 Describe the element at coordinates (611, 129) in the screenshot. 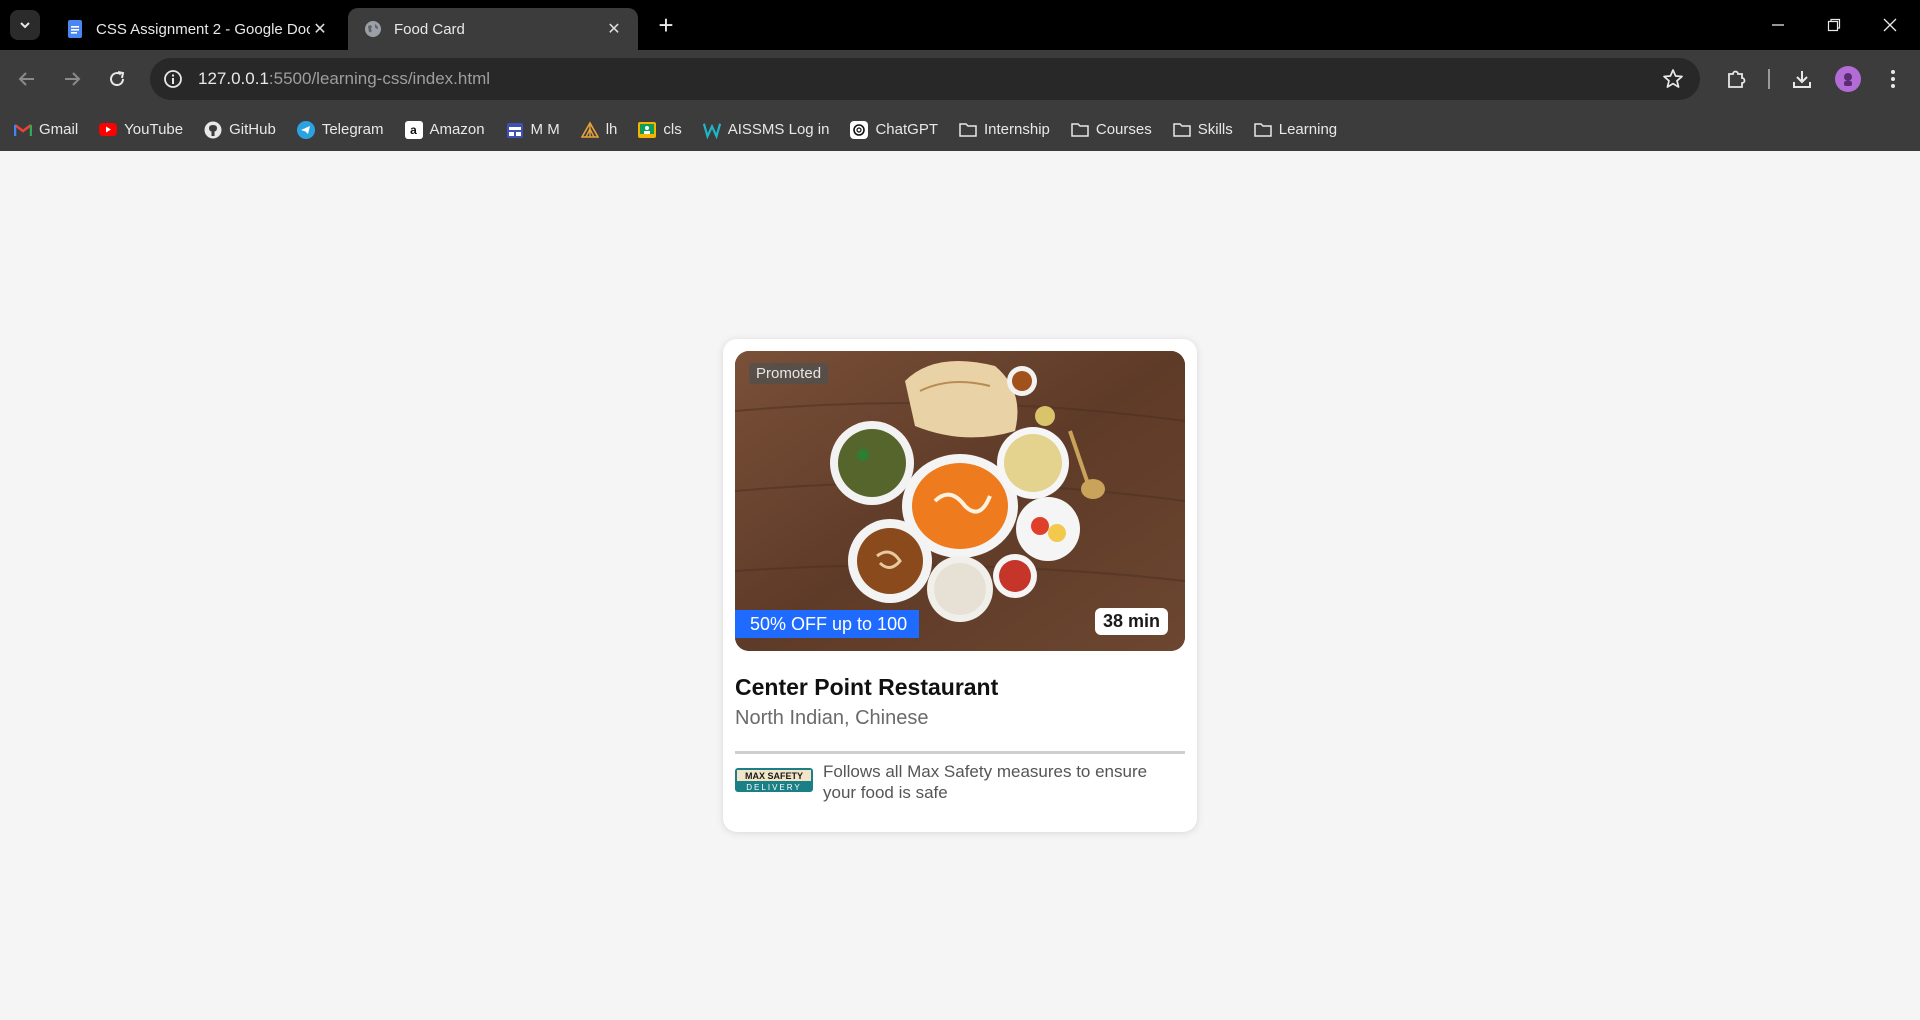

I see `bookmark-label: lh` at that location.